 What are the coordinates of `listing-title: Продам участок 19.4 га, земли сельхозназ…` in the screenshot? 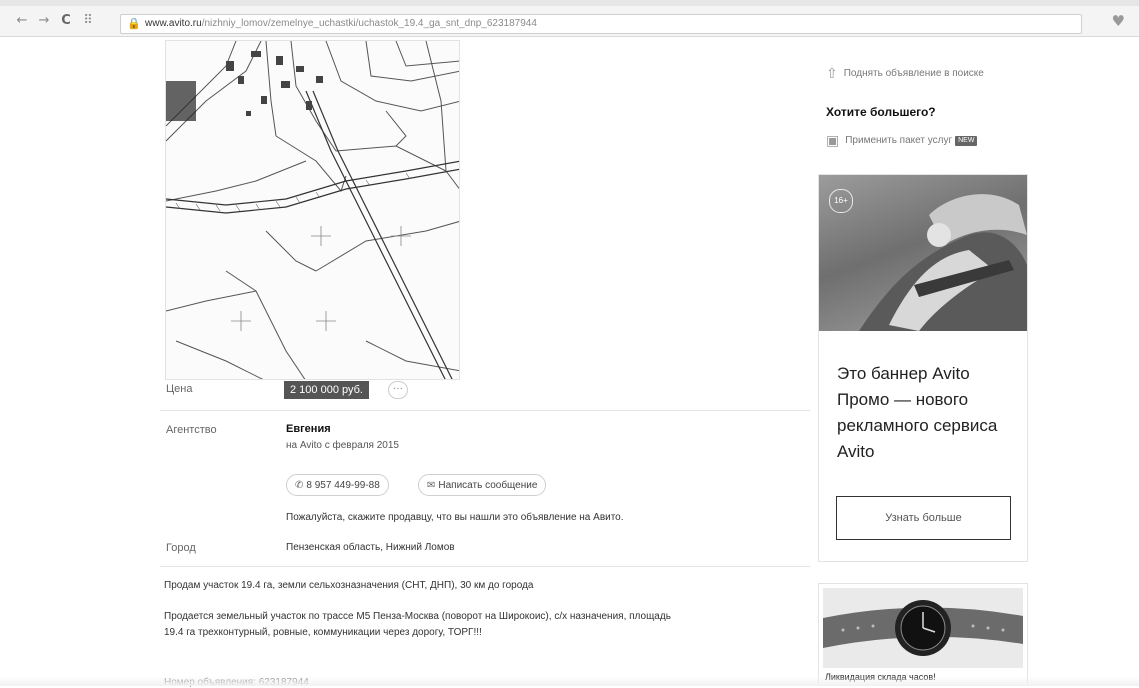 It's located at (349, 585).